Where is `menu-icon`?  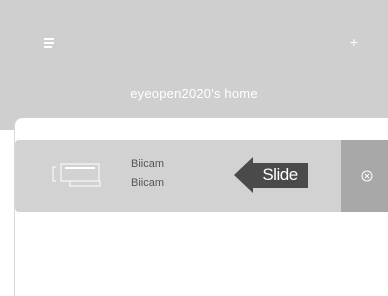
menu-icon is located at coordinates (50, 43).